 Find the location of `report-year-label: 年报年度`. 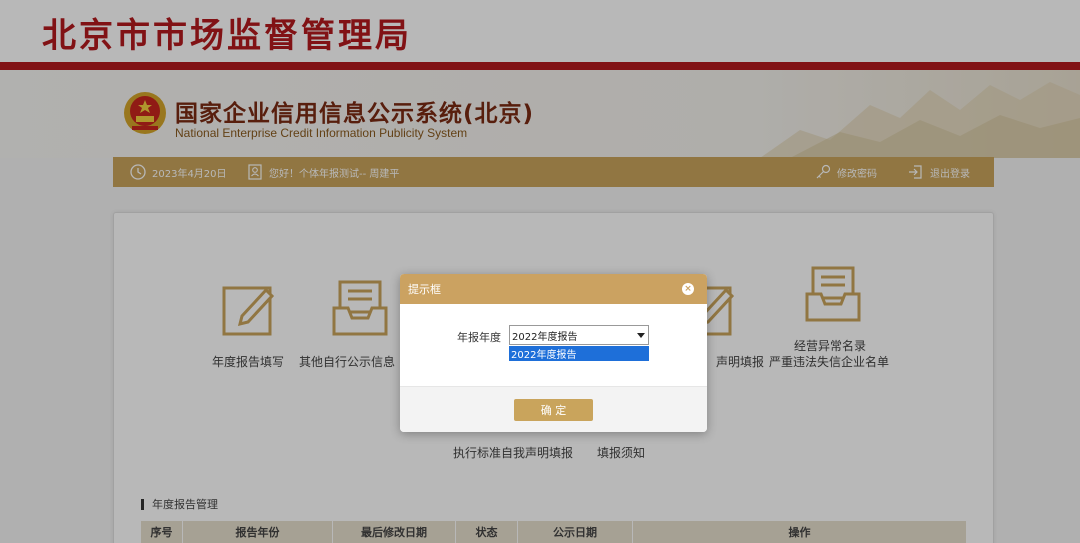

report-year-label: 年报年度 is located at coordinates (479, 337).